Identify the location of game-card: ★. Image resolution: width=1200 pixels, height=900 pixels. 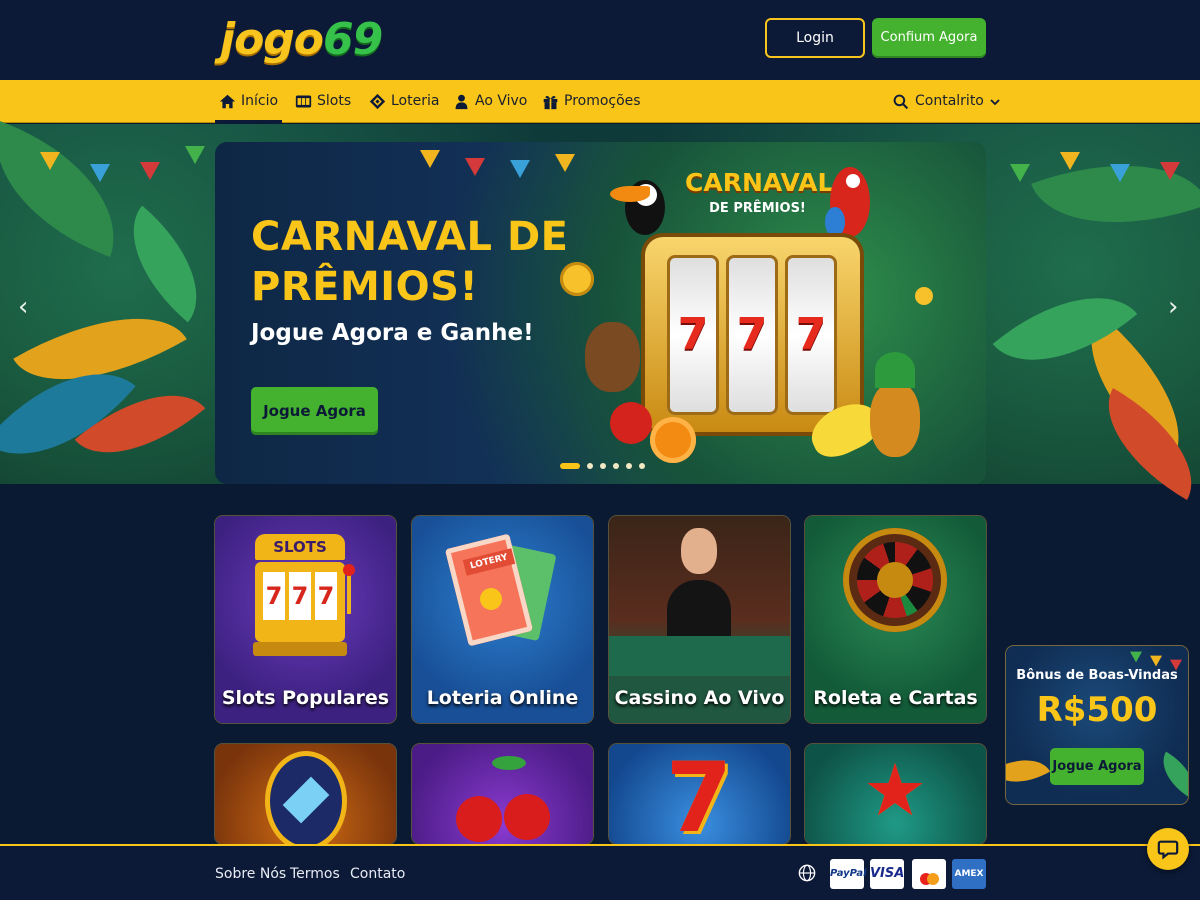
(895, 794).